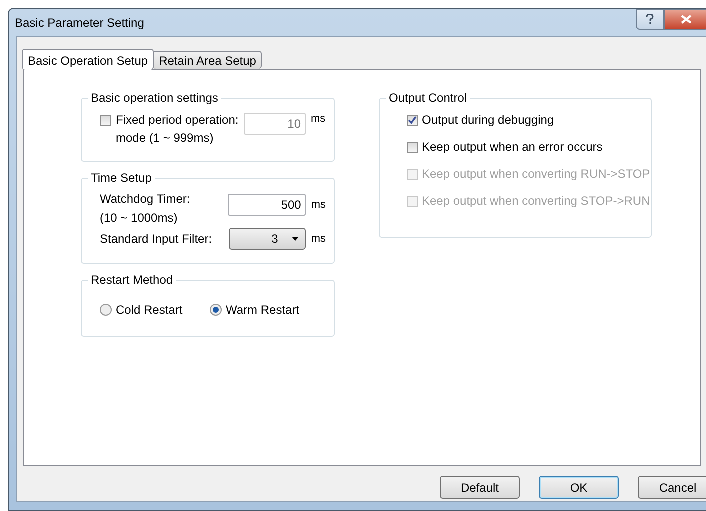 The height and width of the screenshot is (511, 706). Describe the element at coordinates (207, 60) in the screenshot. I see `tab: Retain Area Setup` at that location.